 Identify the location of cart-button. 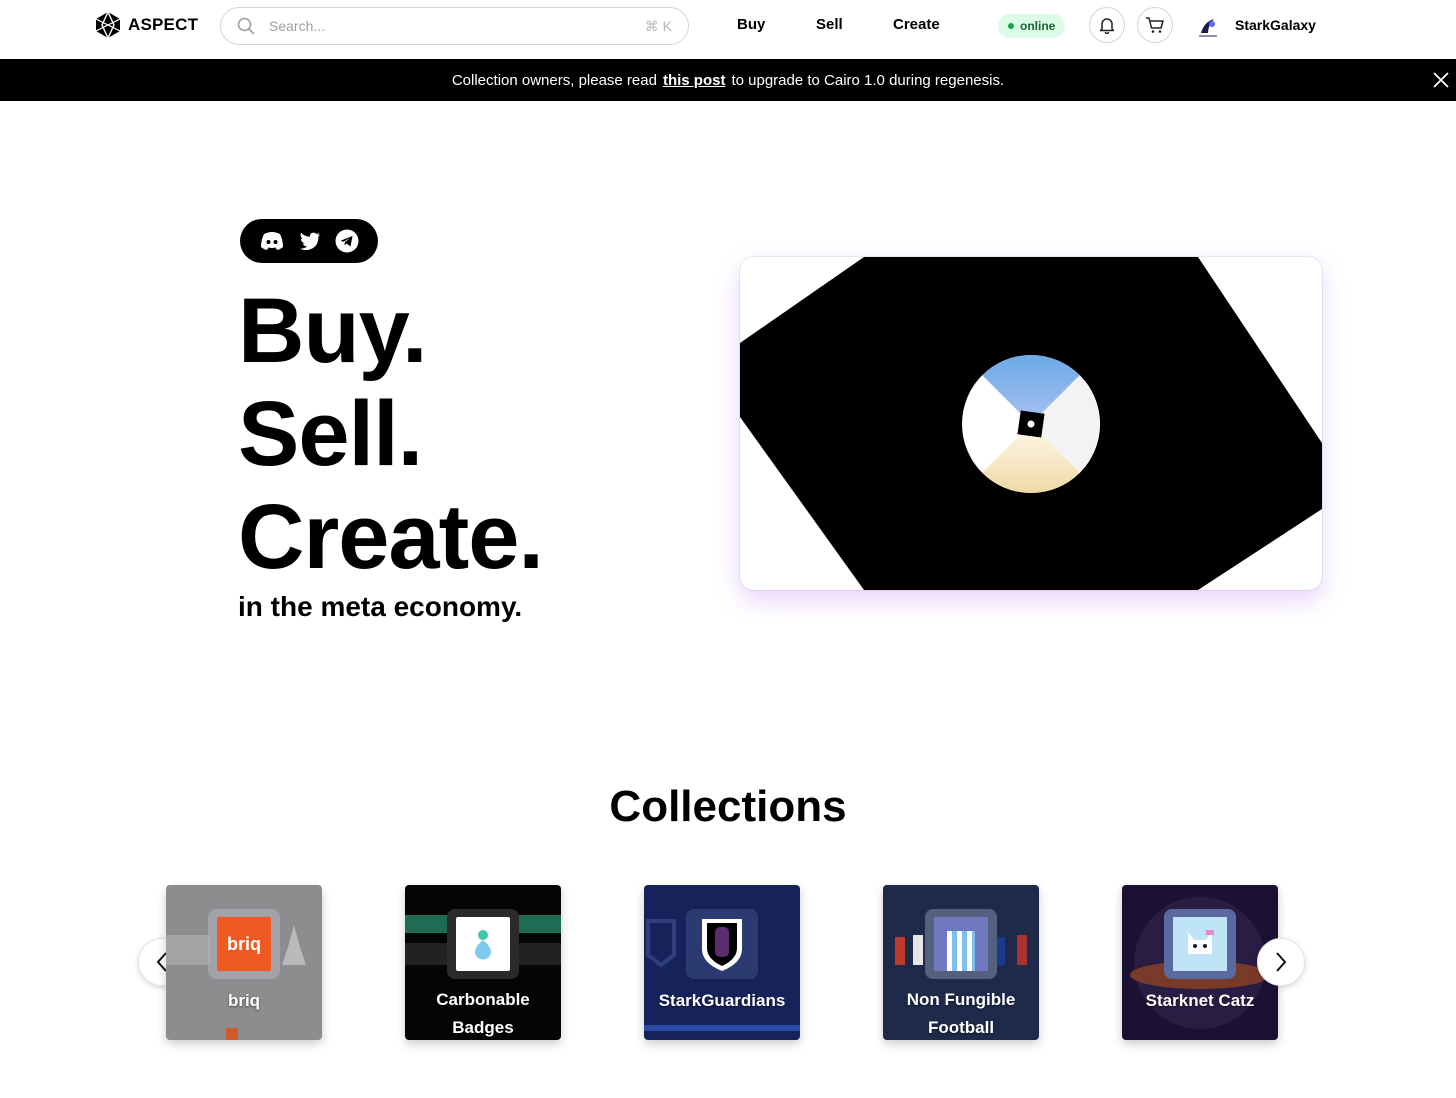
(1155, 25).